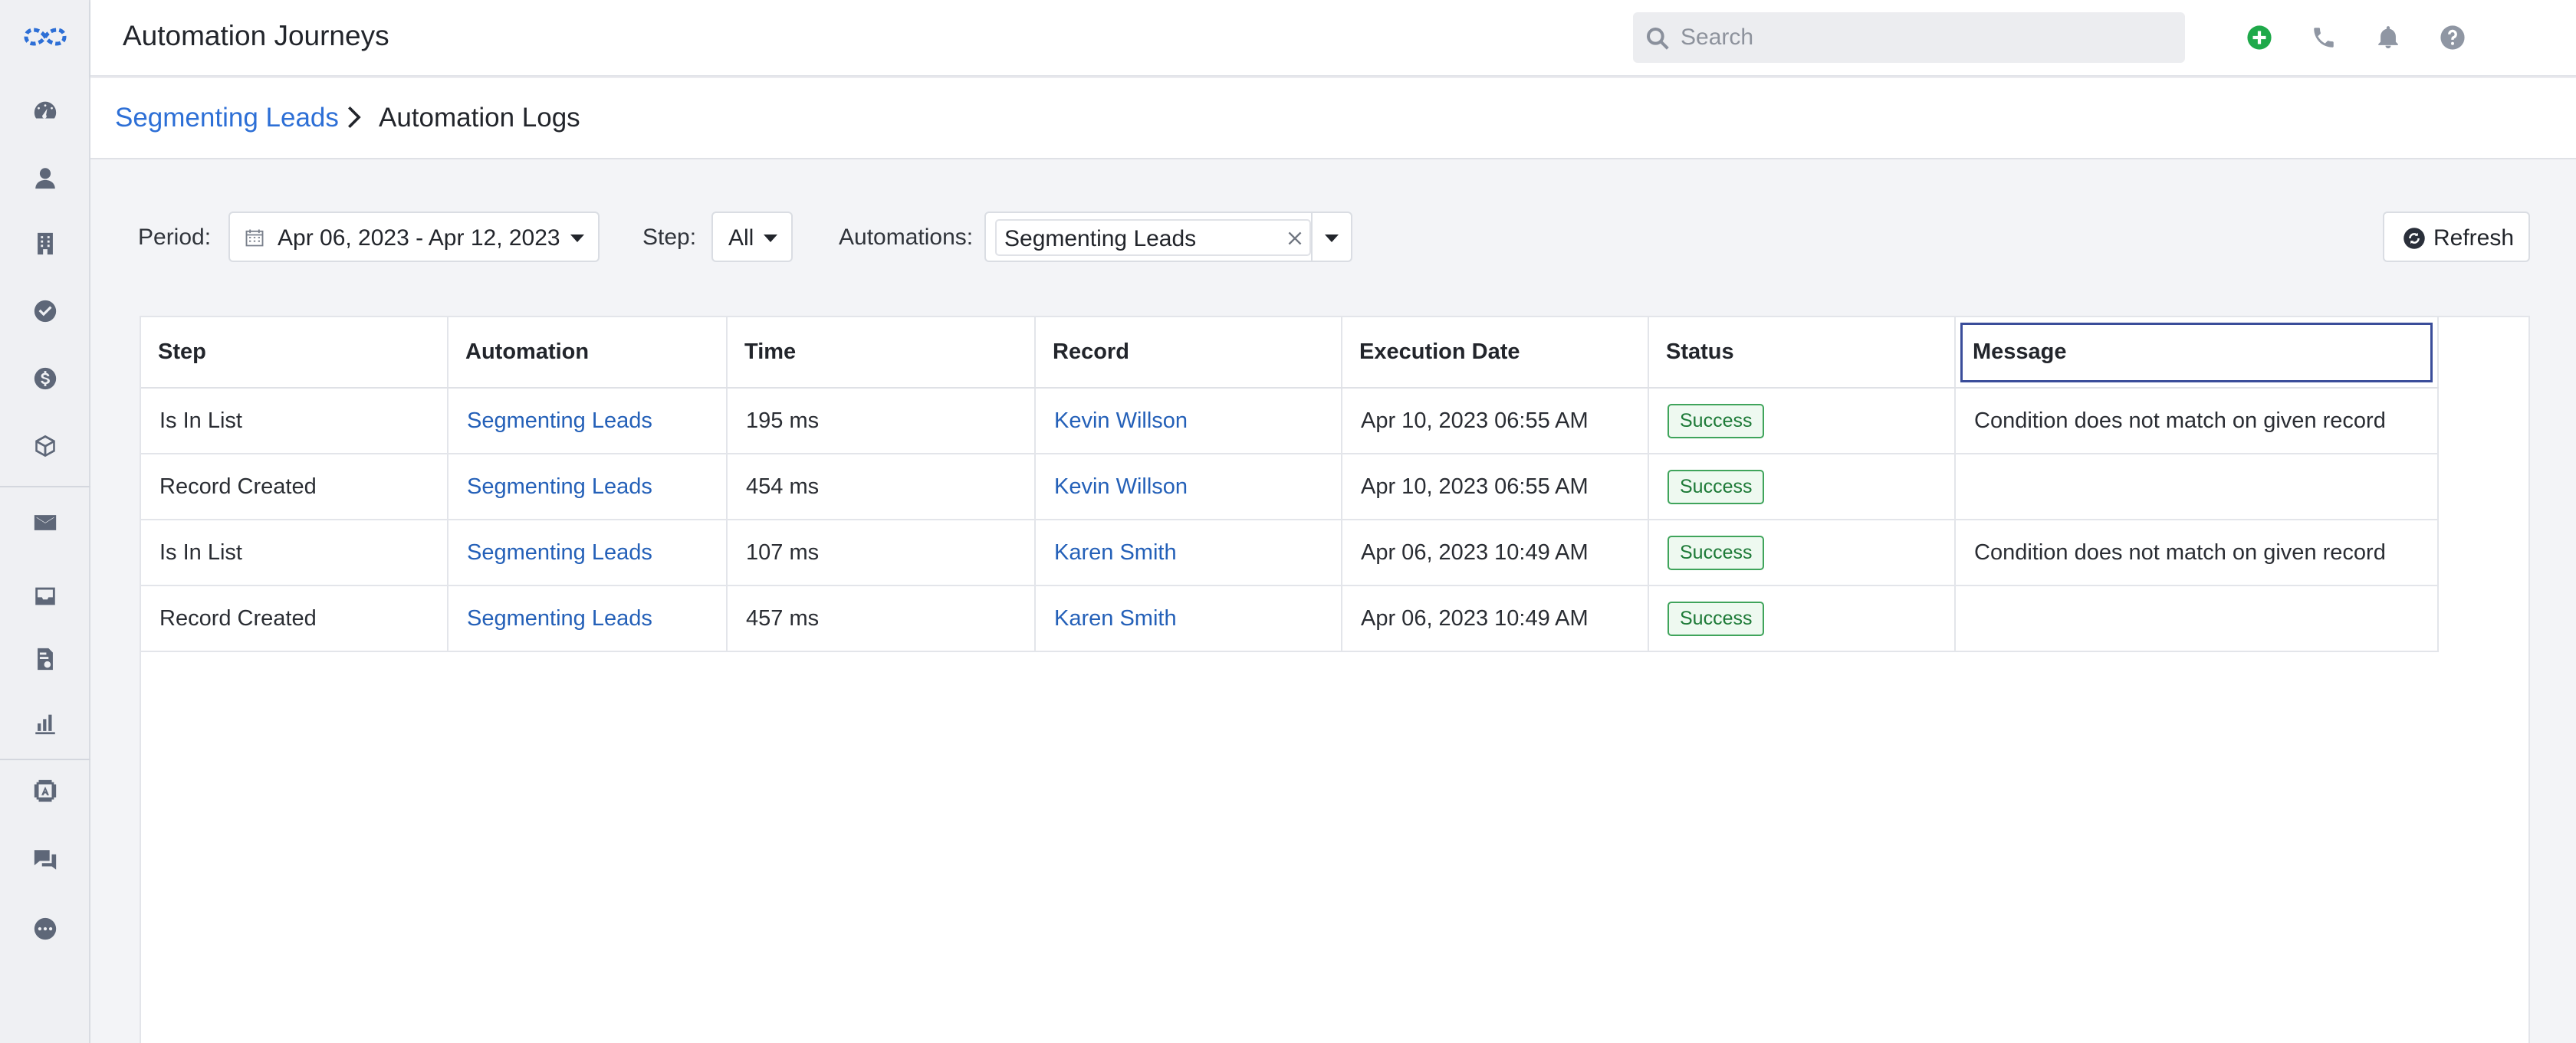 The image size is (2576, 1043). I want to click on nav-inbox-icon, so click(46, 596).